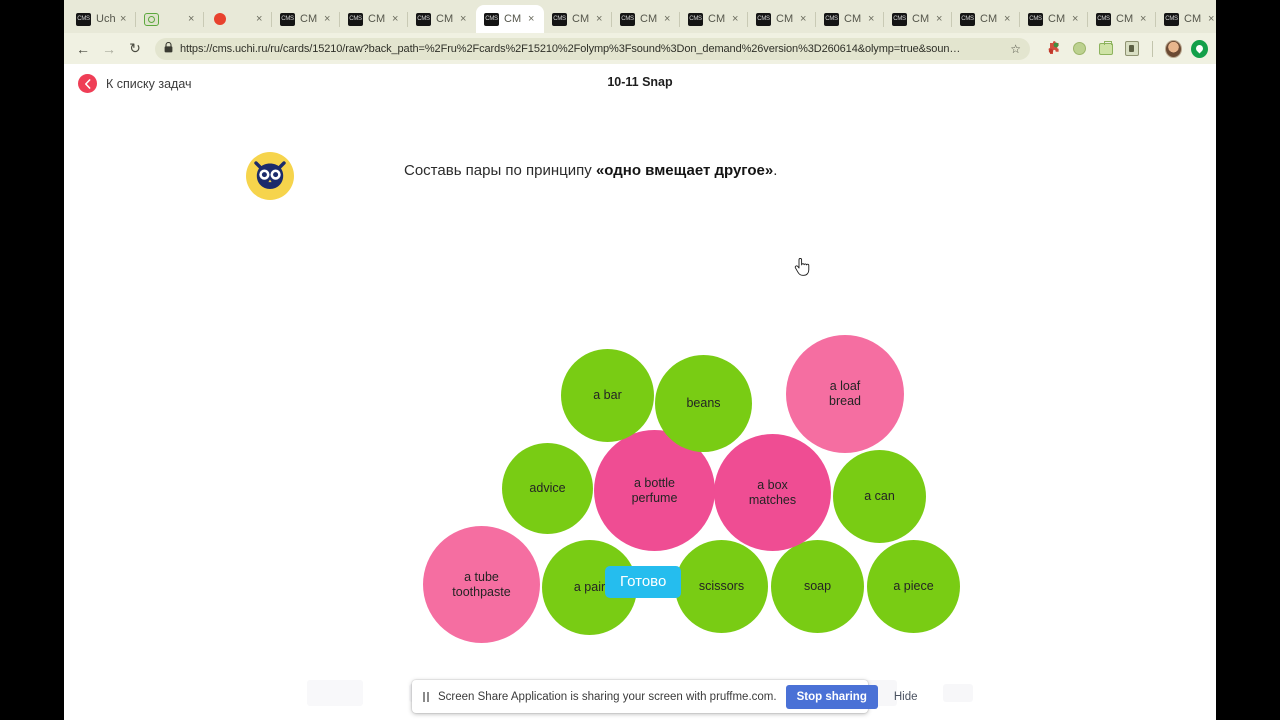 The height and width of the screenshot is (720, 1280). I want to click on answer-bubble-label: advice, so click(547, 488).